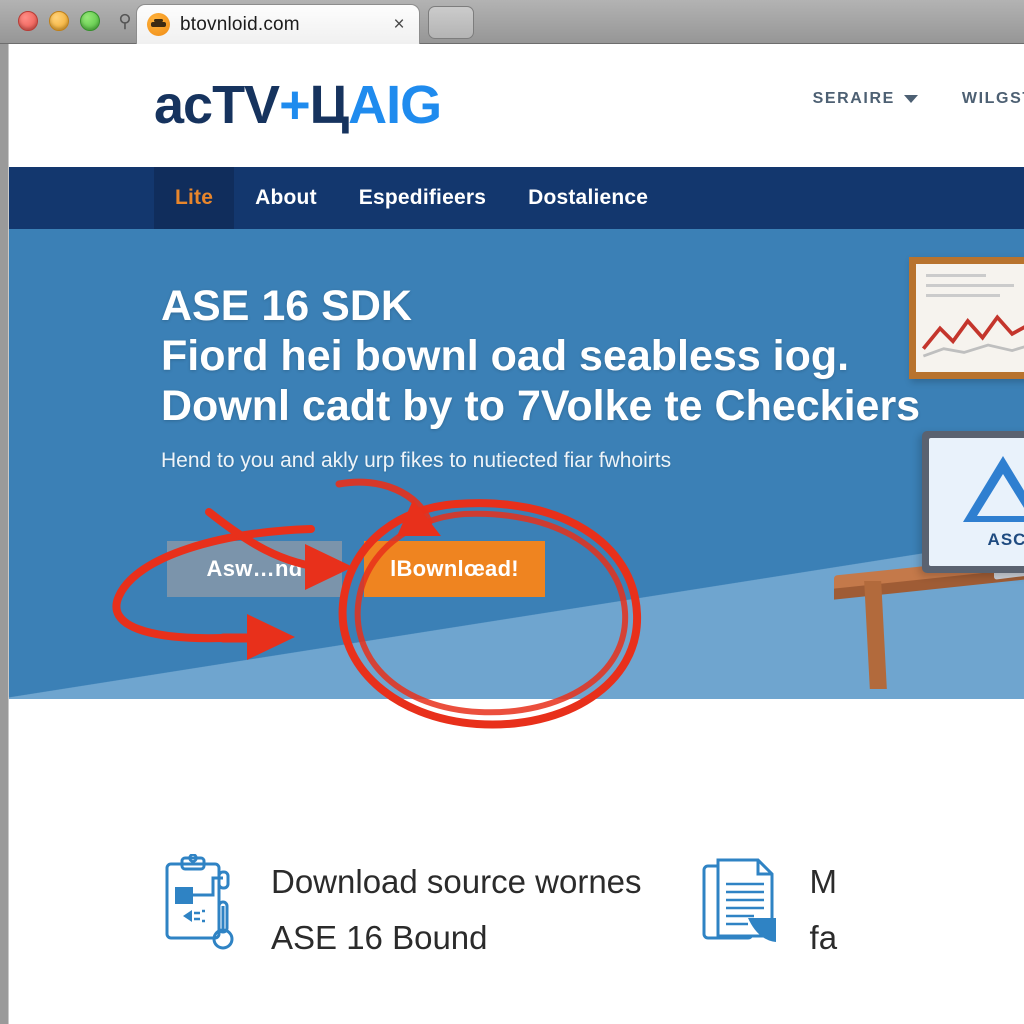  I want to click on secondary-button-label: Asw…nd, so click(254, 568).